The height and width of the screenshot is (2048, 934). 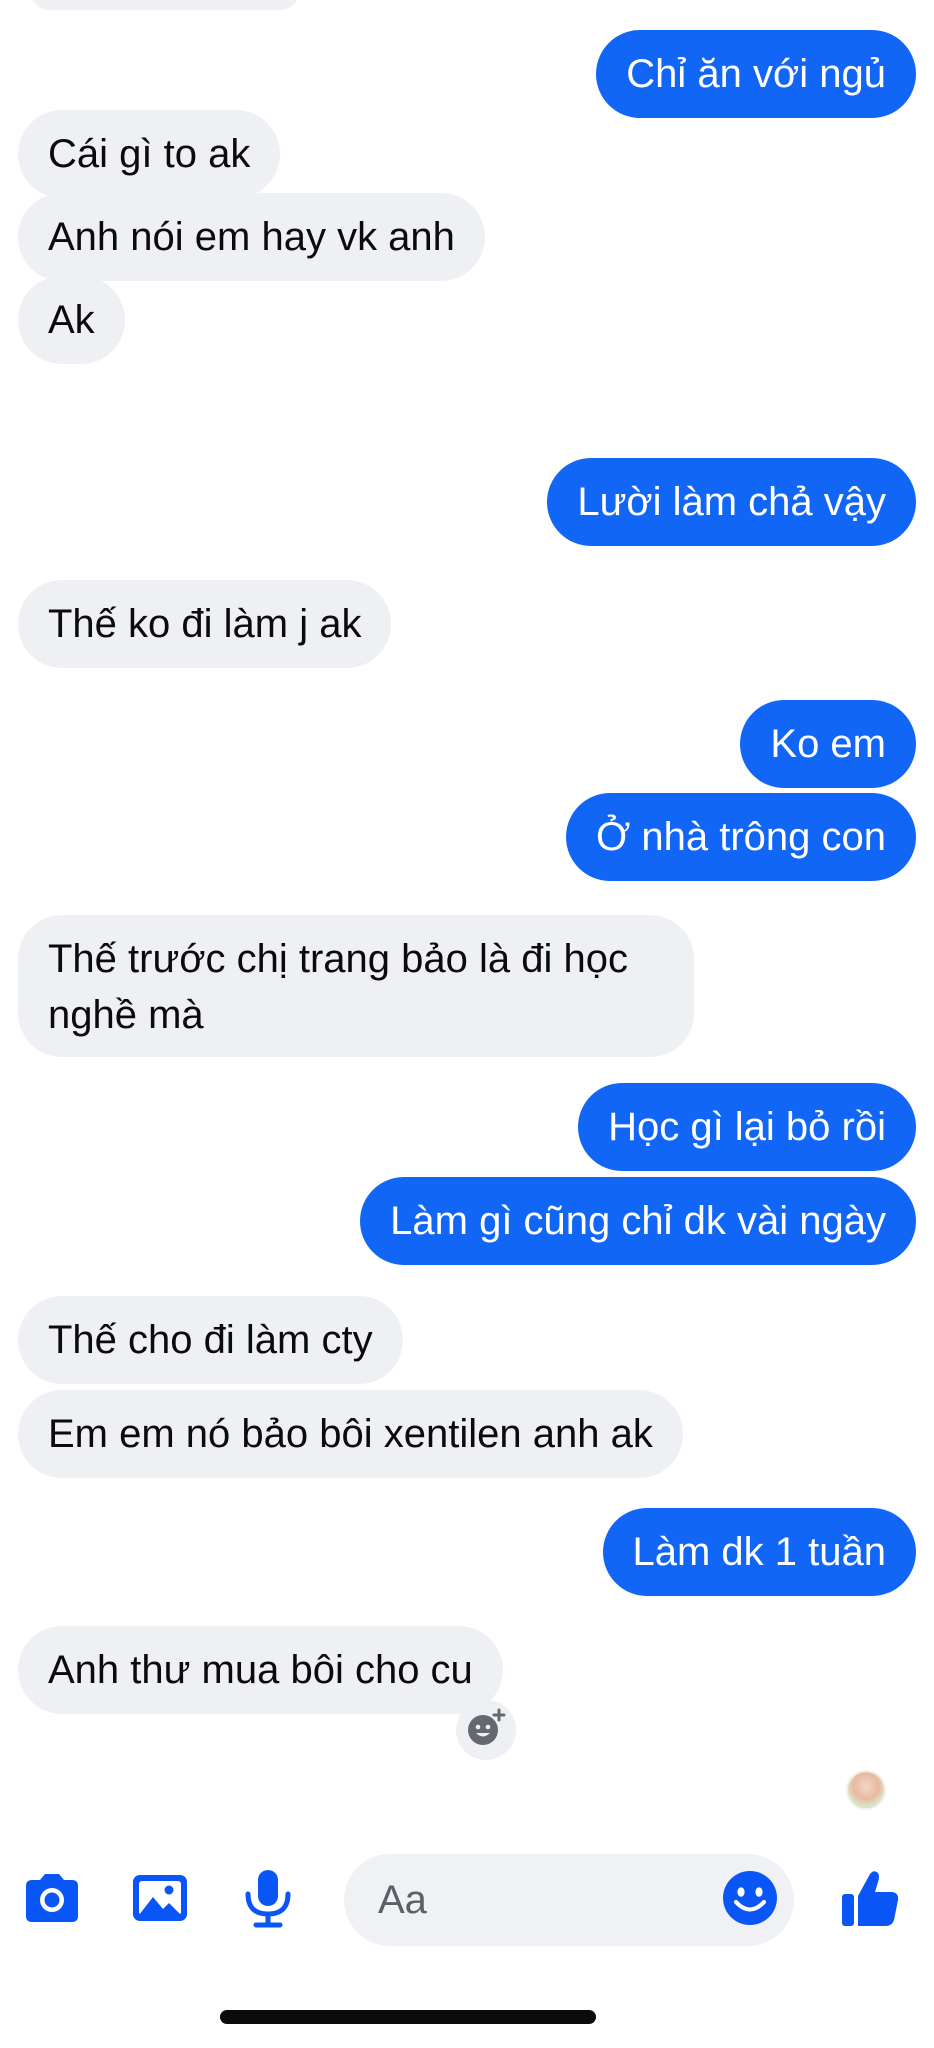 I want to click on message-incoming: Thế cho đi làm cty, so click(x=210, y=1340).